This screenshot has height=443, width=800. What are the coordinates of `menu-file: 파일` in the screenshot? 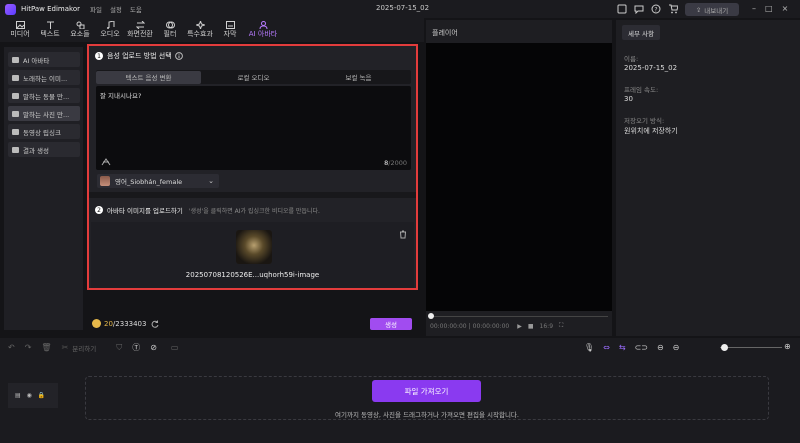 It's located at (96, 9).